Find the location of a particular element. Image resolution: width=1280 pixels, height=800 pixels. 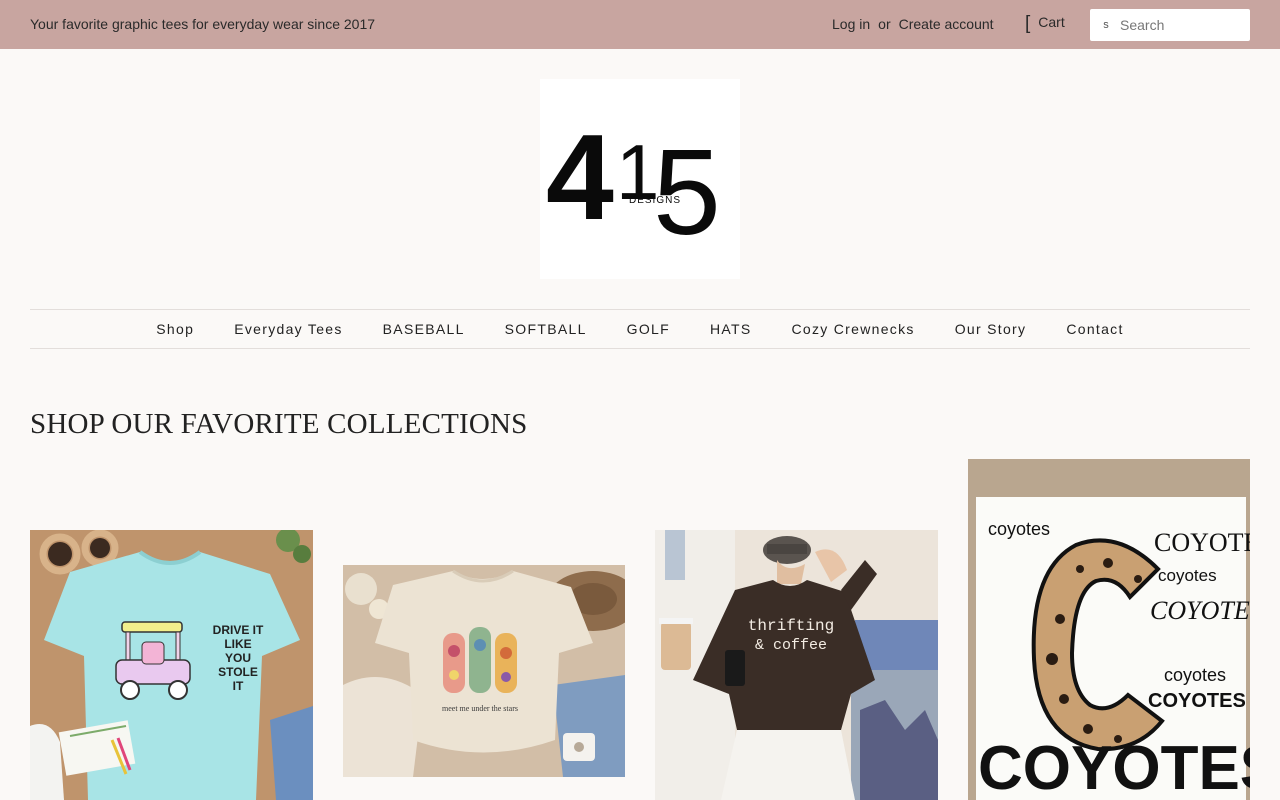

nav-item-our-story: Our Story is located at coordinates (991, 329).